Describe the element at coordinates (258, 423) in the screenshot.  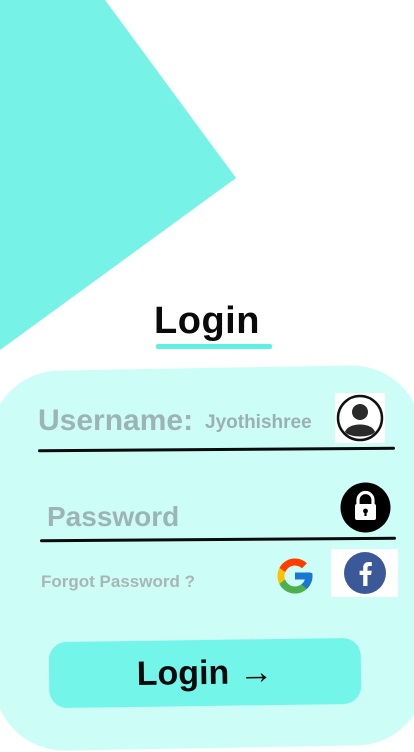
I see `username-input: Jyothishree` at that location.